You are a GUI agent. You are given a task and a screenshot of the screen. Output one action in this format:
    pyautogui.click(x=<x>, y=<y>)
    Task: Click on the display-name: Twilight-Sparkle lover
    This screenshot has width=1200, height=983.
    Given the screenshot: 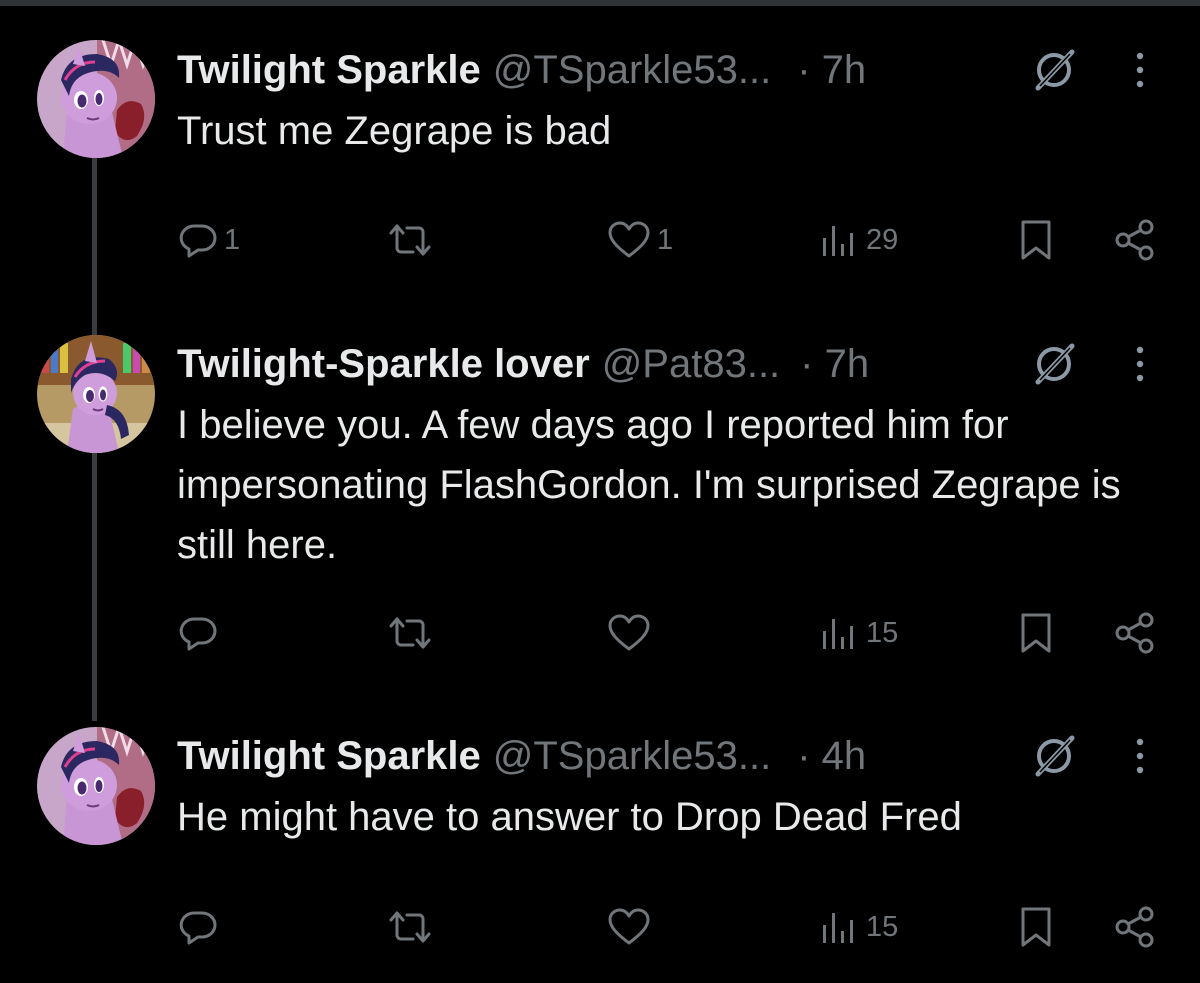 What is the action you would take?
    pyautogui.click(x=383, y=364)
    